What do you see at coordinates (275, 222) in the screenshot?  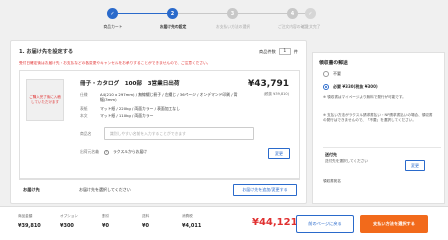 I see `order-total: ¥44,121` at bounding box center [275, 222].